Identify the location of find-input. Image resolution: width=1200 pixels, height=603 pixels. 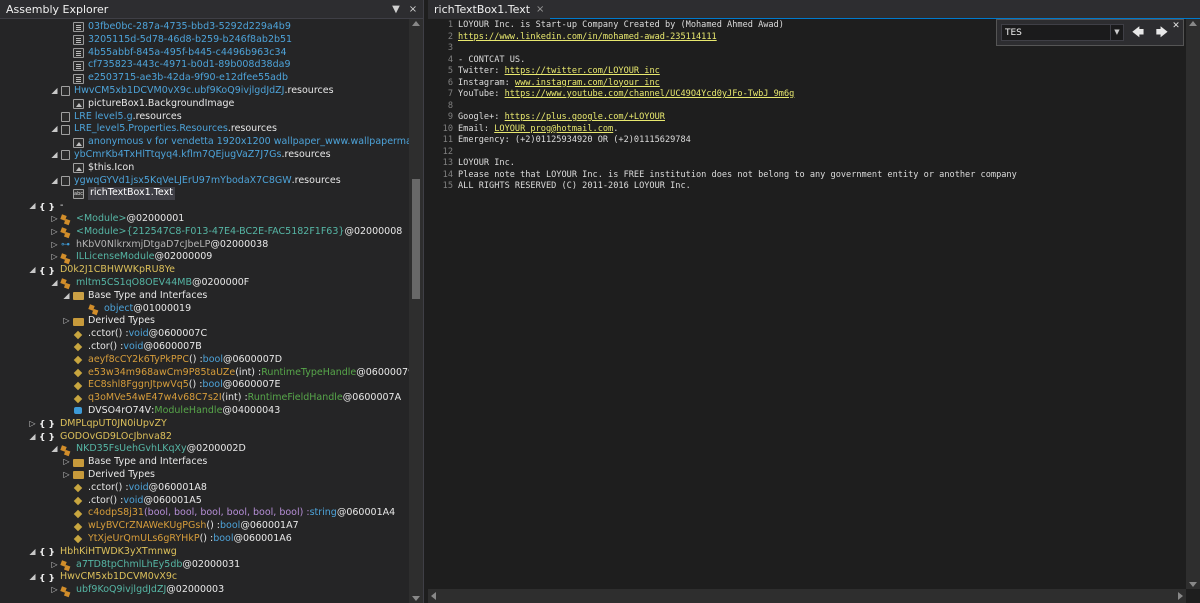
(1056, 32).